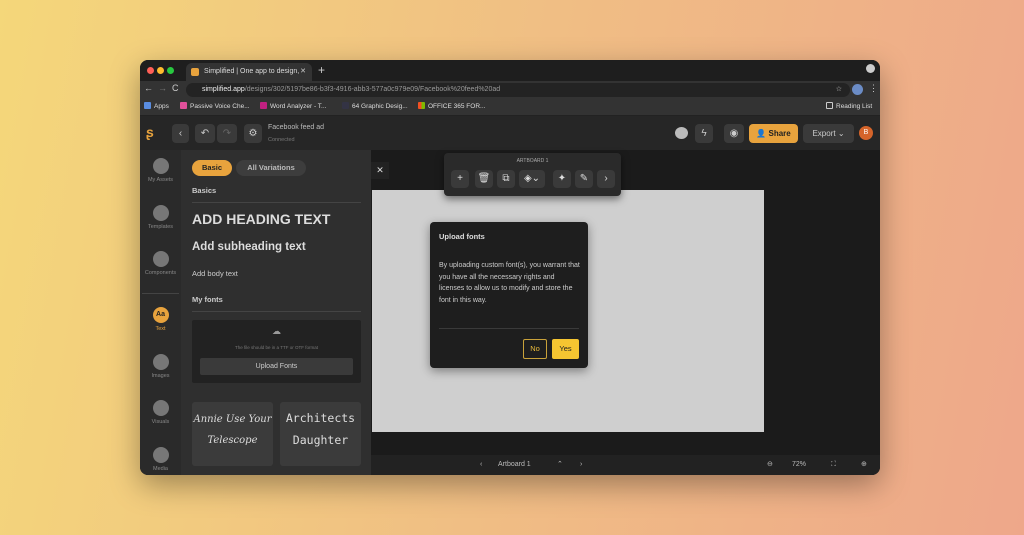  Describe the element at coordinates (162, 88) in the screenshot. I see `forward-icon: →` at that location.